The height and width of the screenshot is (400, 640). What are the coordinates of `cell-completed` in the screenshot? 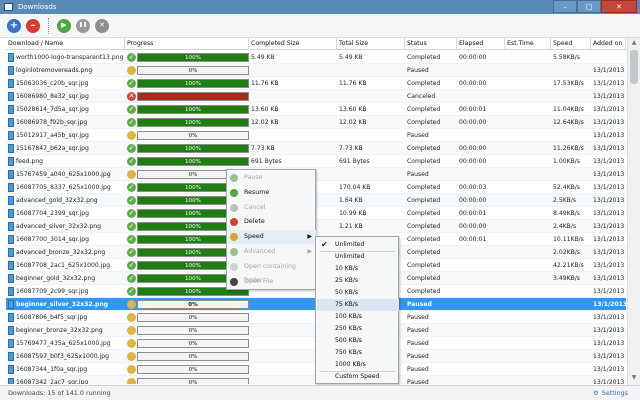 It's located at (293, 96).